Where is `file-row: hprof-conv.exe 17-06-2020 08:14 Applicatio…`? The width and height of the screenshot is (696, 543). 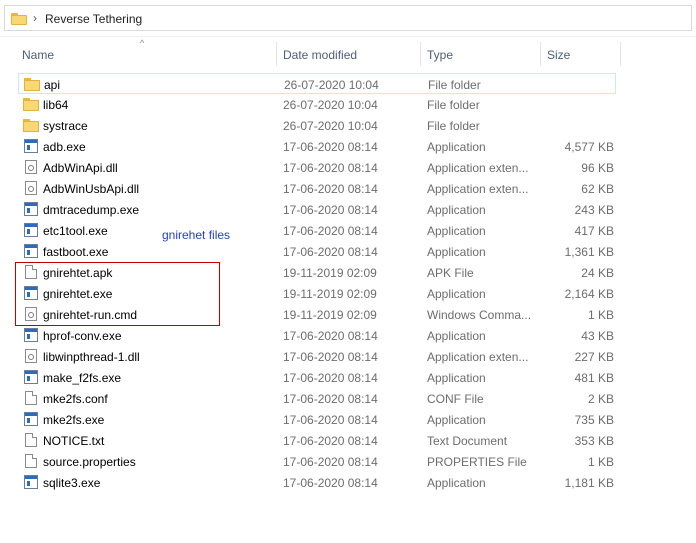 file-row: hprof-conv.exe 17-06-2020 08:14 Applicatio… is located at coordinates (317, 335).